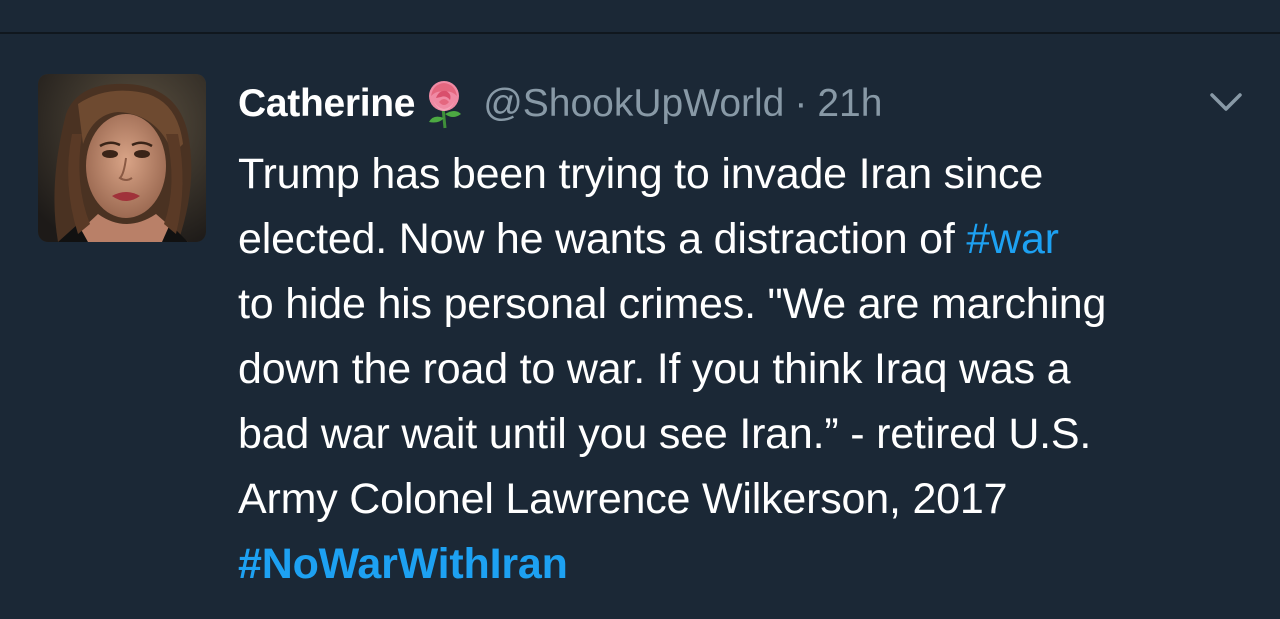 This screenshot has height=619, width=1280. What do you see at coordinates (633, 104) in the screenshot?
I see `user-handle: @ShookUpWorld` at bounding box center [633, 104].